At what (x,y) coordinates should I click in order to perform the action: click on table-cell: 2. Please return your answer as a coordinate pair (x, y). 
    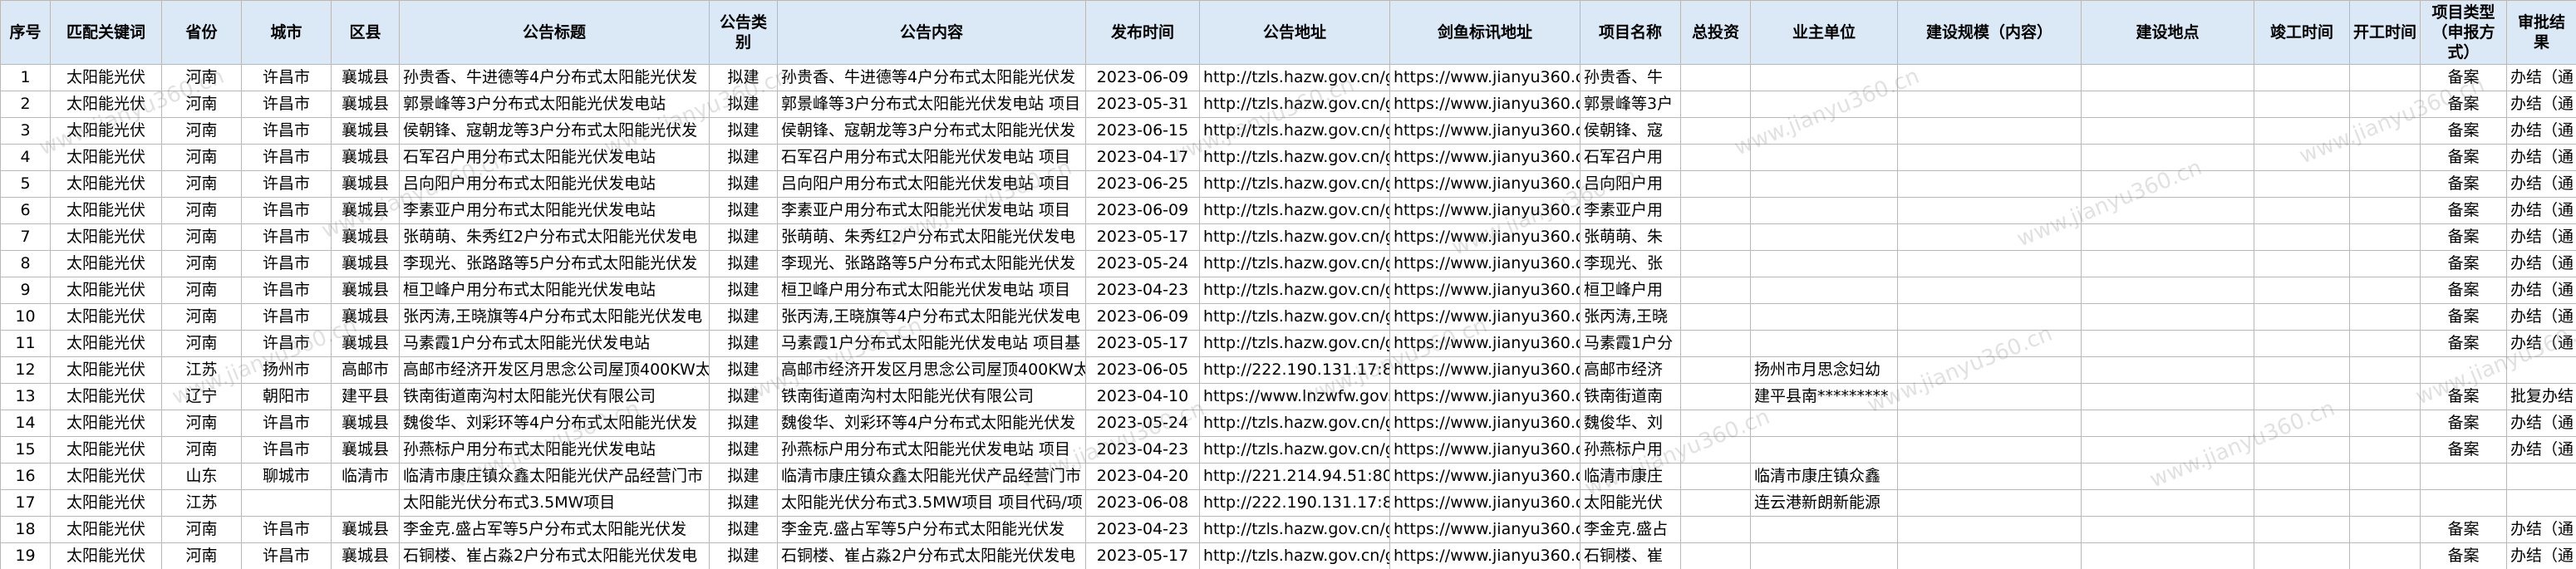
    Looking at the image, I should click on (25, 105).